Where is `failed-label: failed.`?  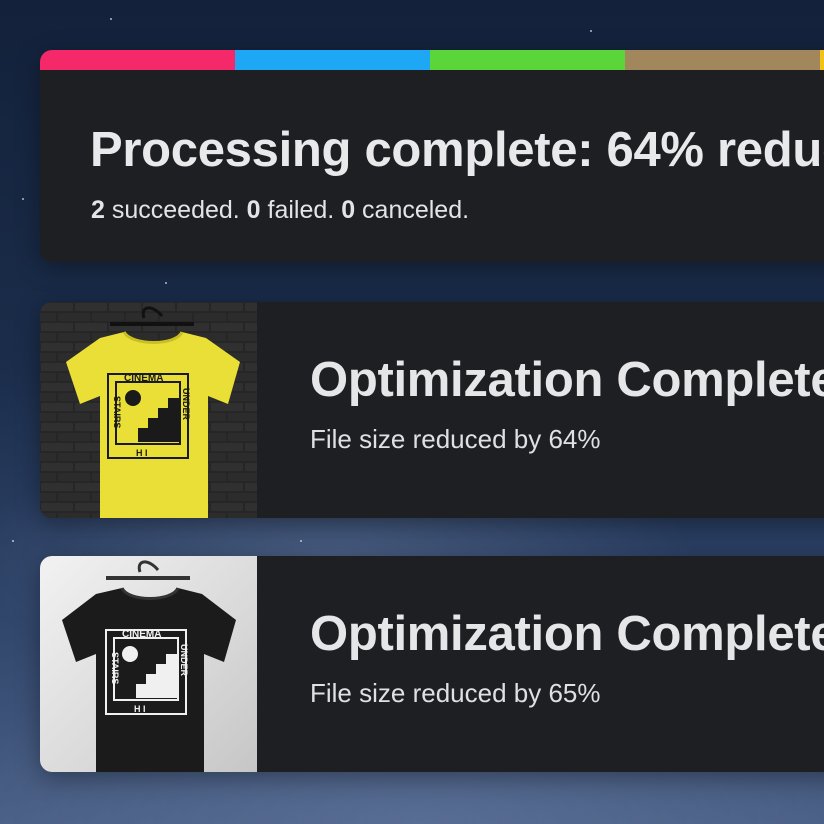 failed-label: failed. is located at coordinates (301, 210).